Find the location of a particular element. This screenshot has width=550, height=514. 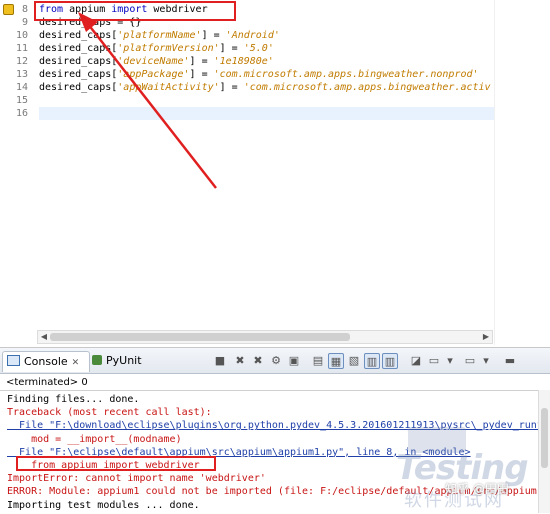

code-token: 'deviceName' is located at coordinates (153, 61).